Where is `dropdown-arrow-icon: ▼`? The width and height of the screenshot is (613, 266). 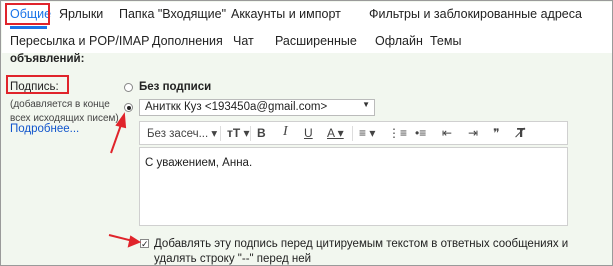 dropdown-arrow-icon: ▼ is located at coordinates (366, 104).